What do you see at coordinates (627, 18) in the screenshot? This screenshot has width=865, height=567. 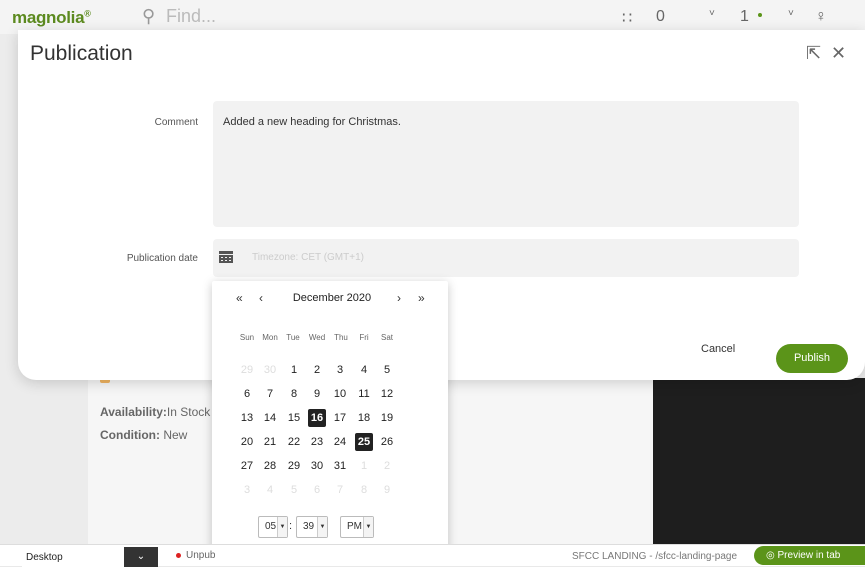 I see `apps-grid-icon: ∷` at bounding box center [627, 18].